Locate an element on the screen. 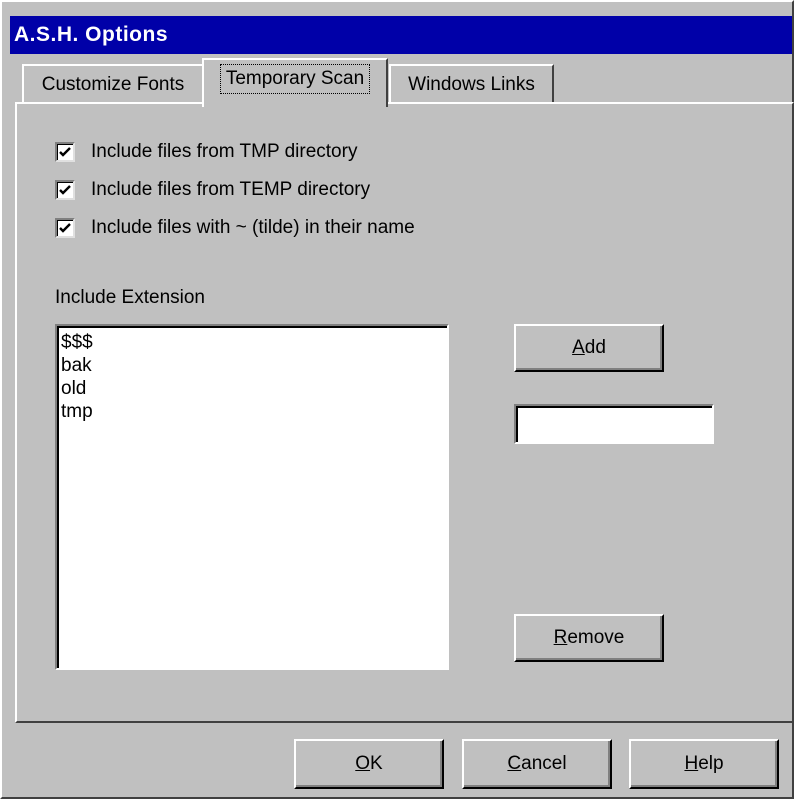 This screenshot has height=799, width=794. tab-windows-links: Windows Links is located at coordinates (471, 84).